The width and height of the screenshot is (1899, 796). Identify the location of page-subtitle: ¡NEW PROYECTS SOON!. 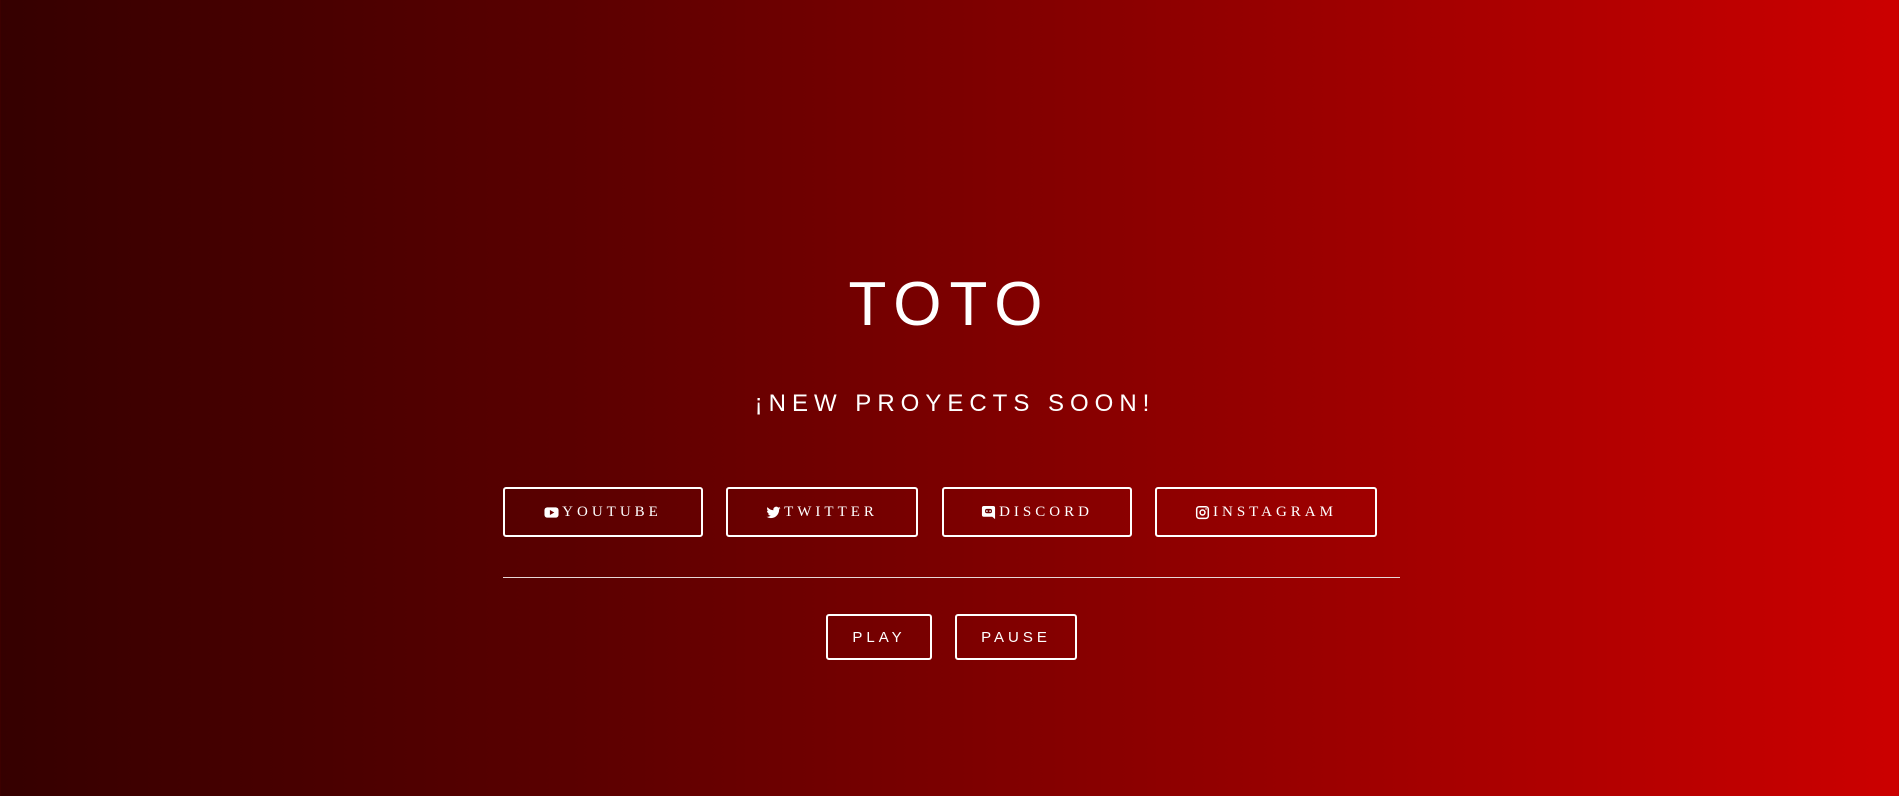
(955, 403).